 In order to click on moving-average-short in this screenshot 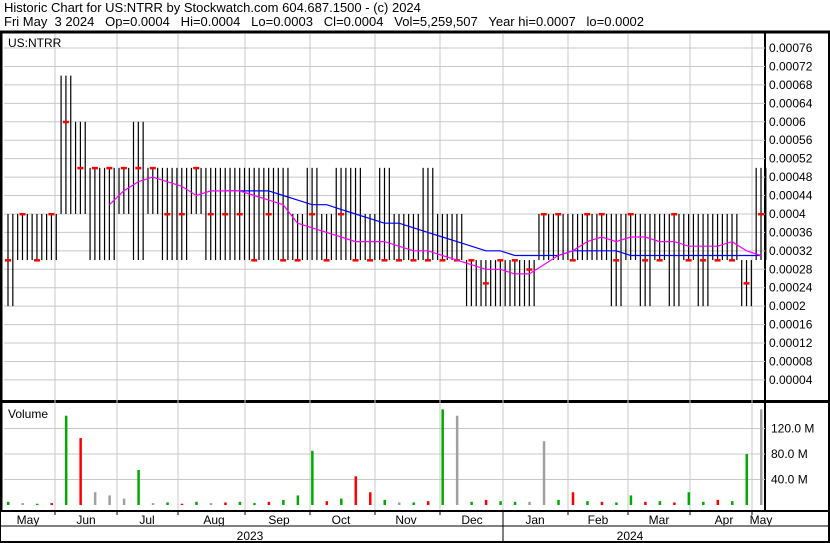, I will do `click(435, 225)`.